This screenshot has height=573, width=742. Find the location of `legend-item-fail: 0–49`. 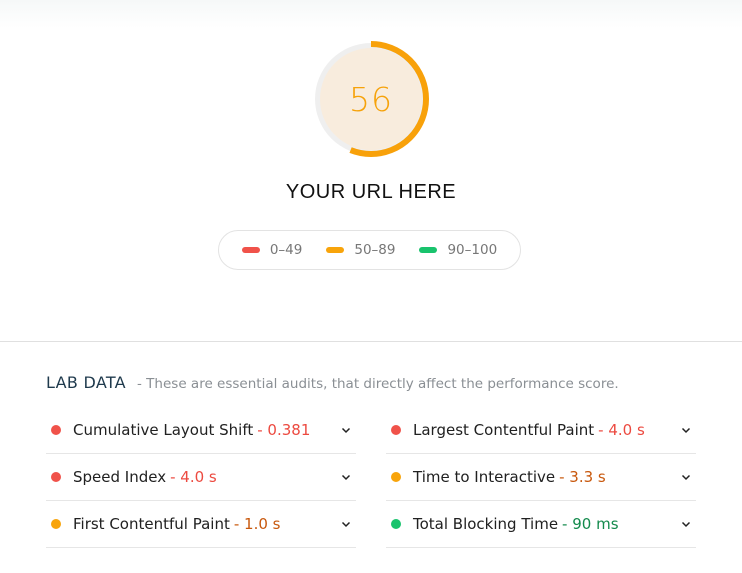

legend-item-fail: 0–49 is located at coordinates (272, 250).